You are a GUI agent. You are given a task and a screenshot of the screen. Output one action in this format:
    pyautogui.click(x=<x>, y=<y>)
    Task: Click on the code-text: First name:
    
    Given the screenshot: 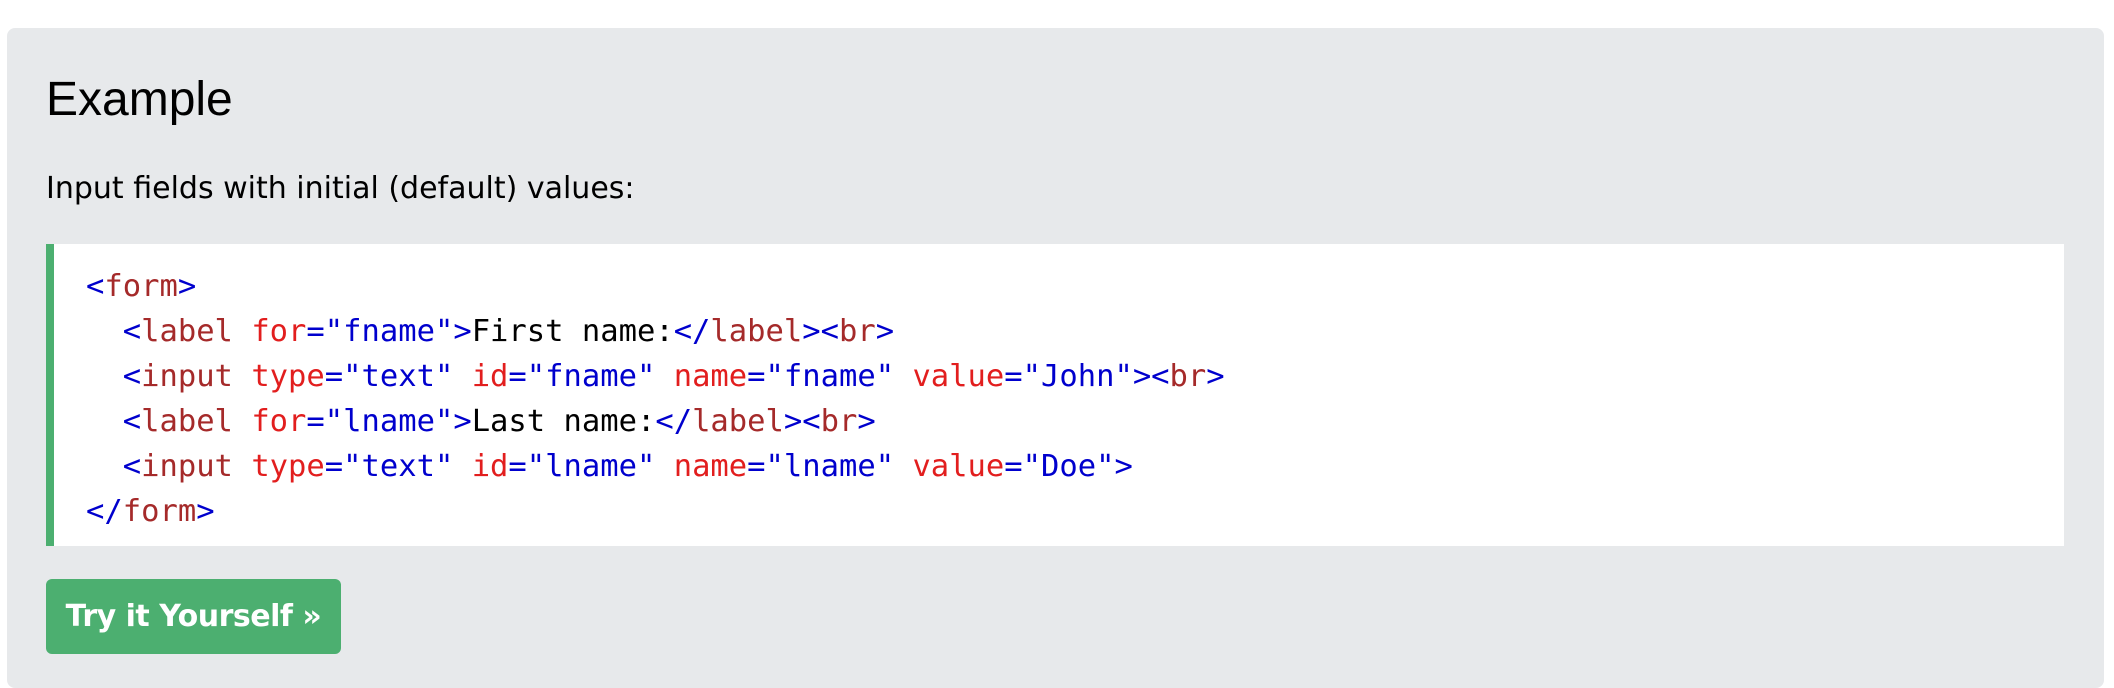 What is the action you would take?
    pyautogui.click(x=572, y=331)
    